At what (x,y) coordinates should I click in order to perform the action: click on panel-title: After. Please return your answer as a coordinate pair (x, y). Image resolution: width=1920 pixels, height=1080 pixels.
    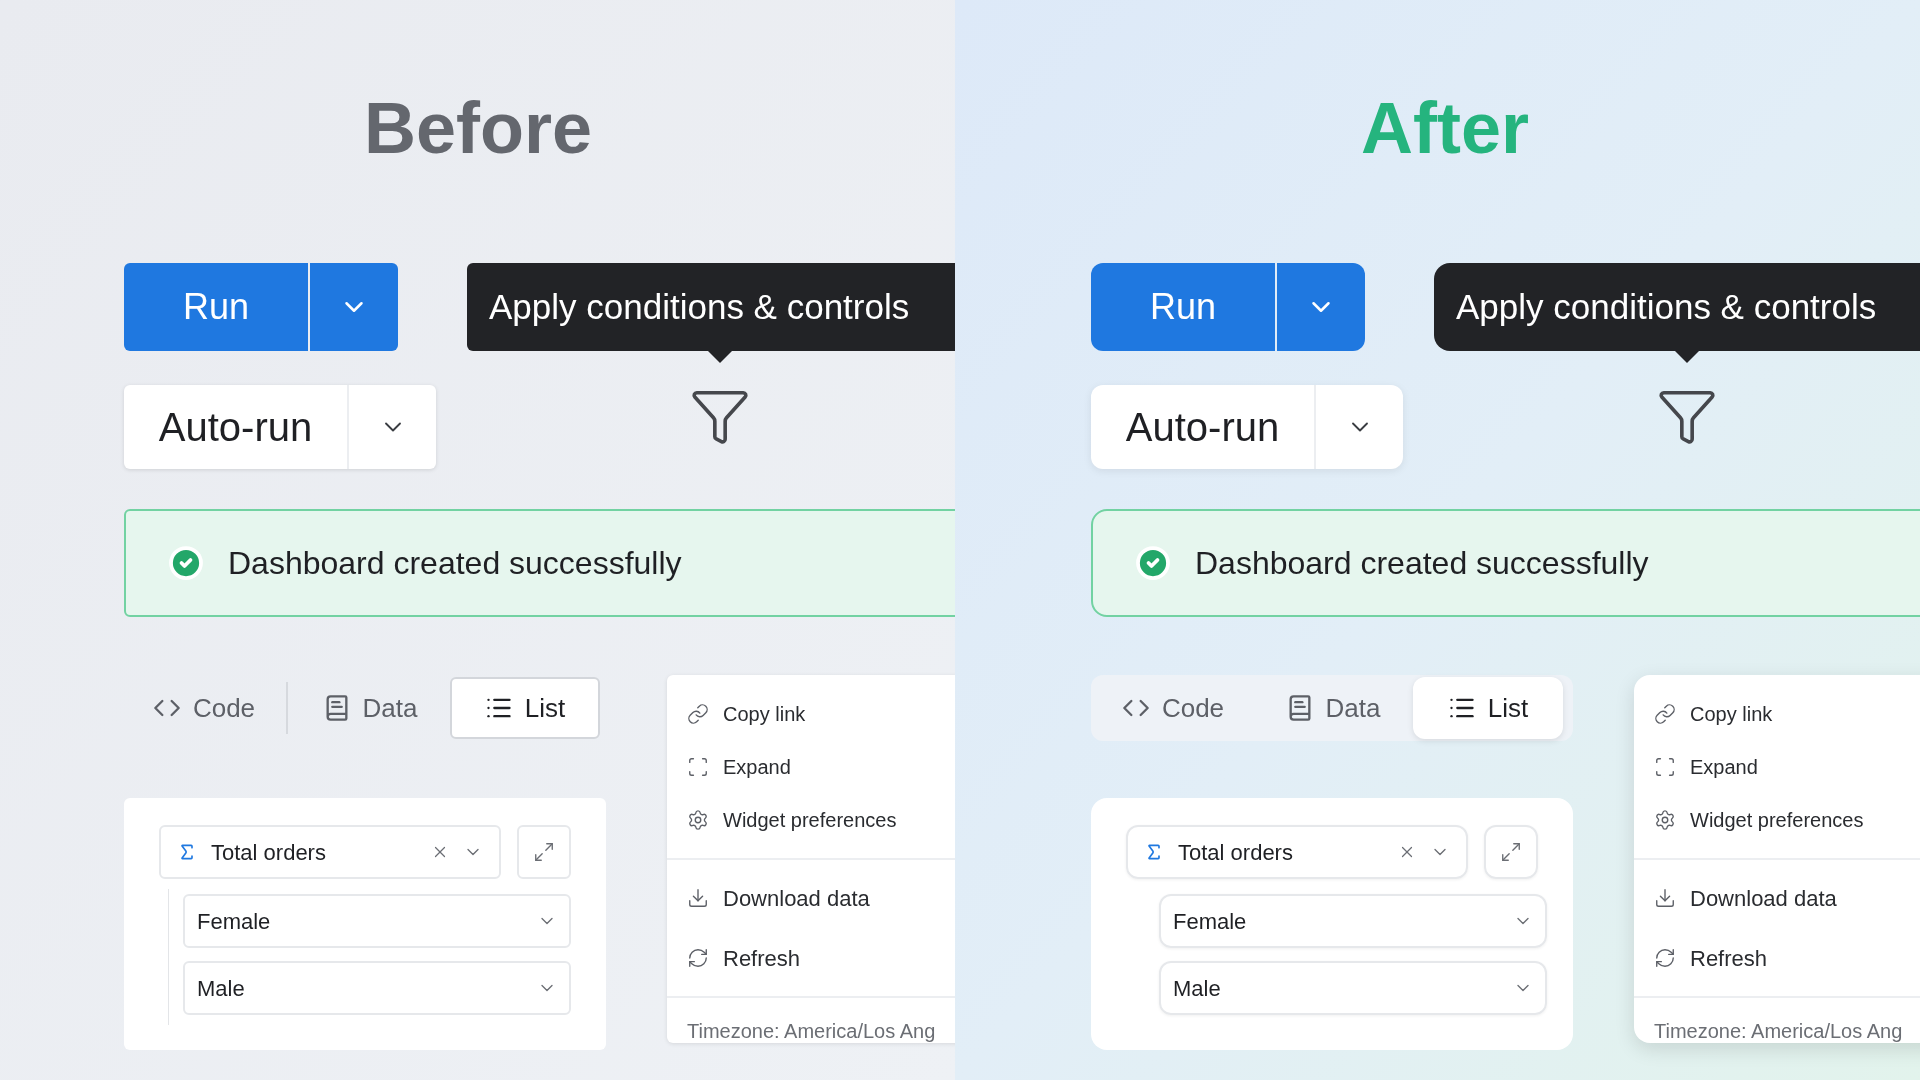
    Looking at the image, I should click on (1445, 128).